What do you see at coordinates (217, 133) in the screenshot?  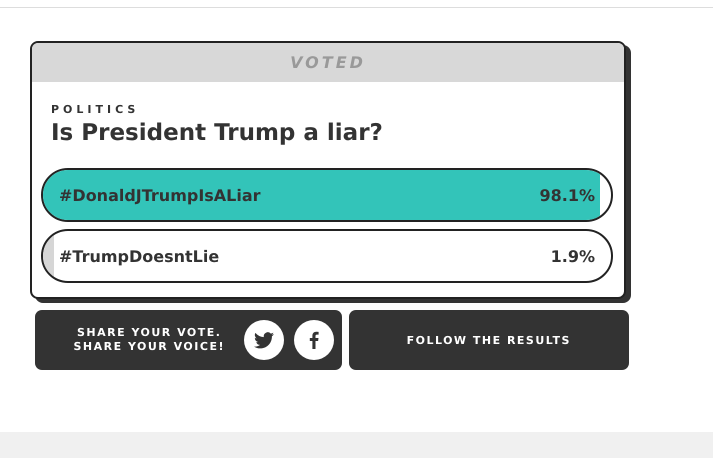 I see `poll-question: Is President Trump a liar?` at bounding box center [217, 133].